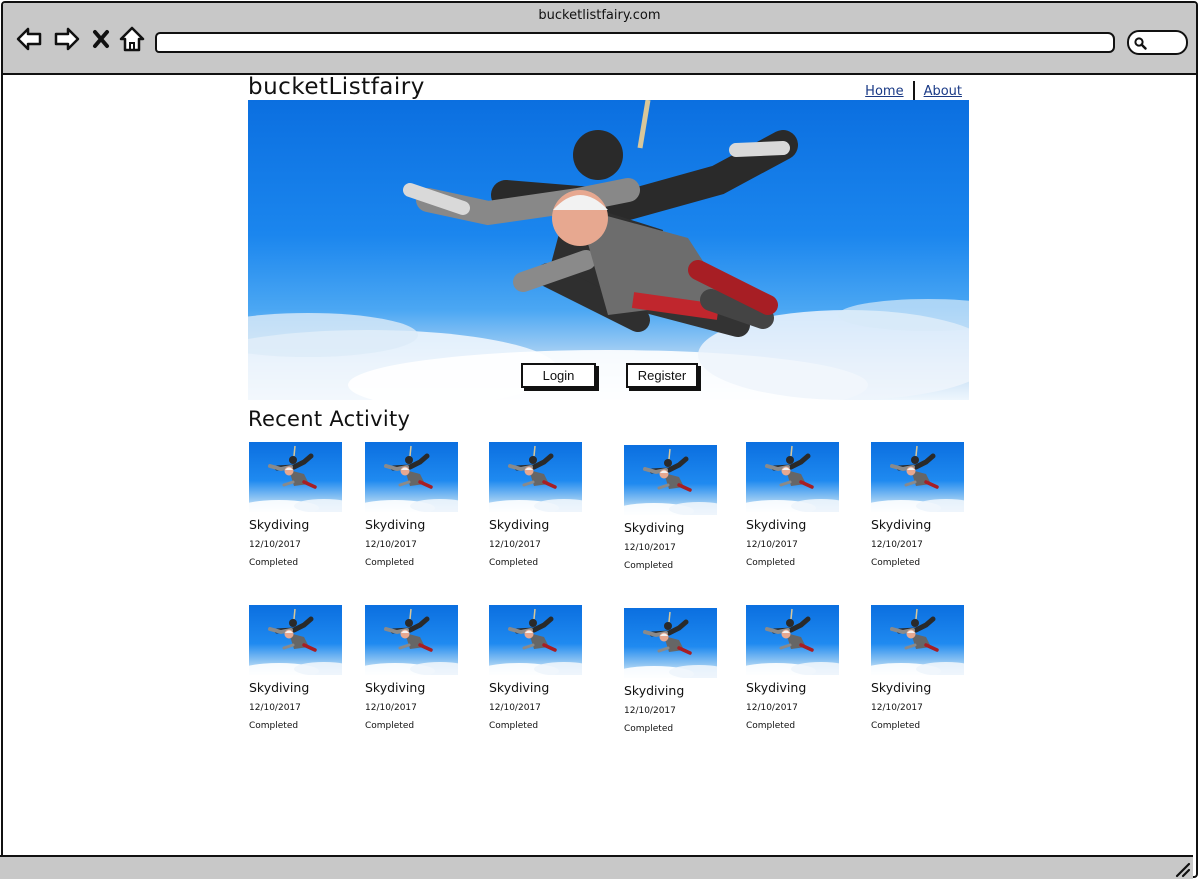 The height and width of the screenshot is (882, 1199). Describe the element at coordinates (1140, 42) in the screenshot. I see `search-icon` at that location.